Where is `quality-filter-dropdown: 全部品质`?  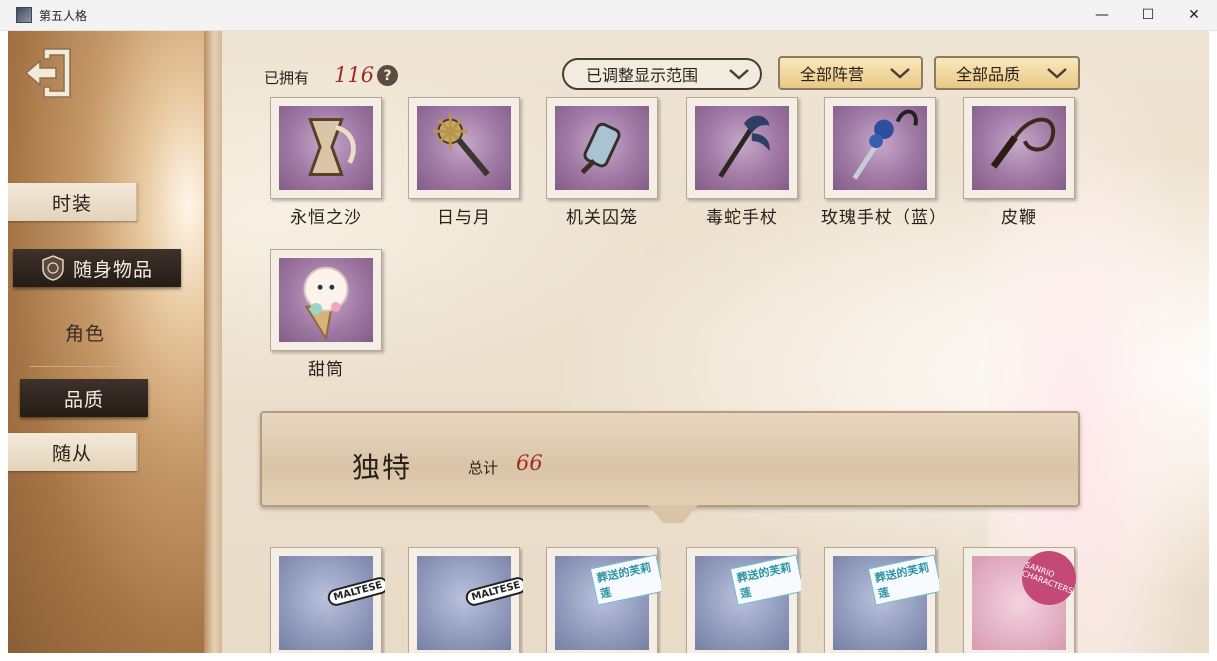 quality-filter-dropdown: 全部品质 is located at coordinates (1007, 73).